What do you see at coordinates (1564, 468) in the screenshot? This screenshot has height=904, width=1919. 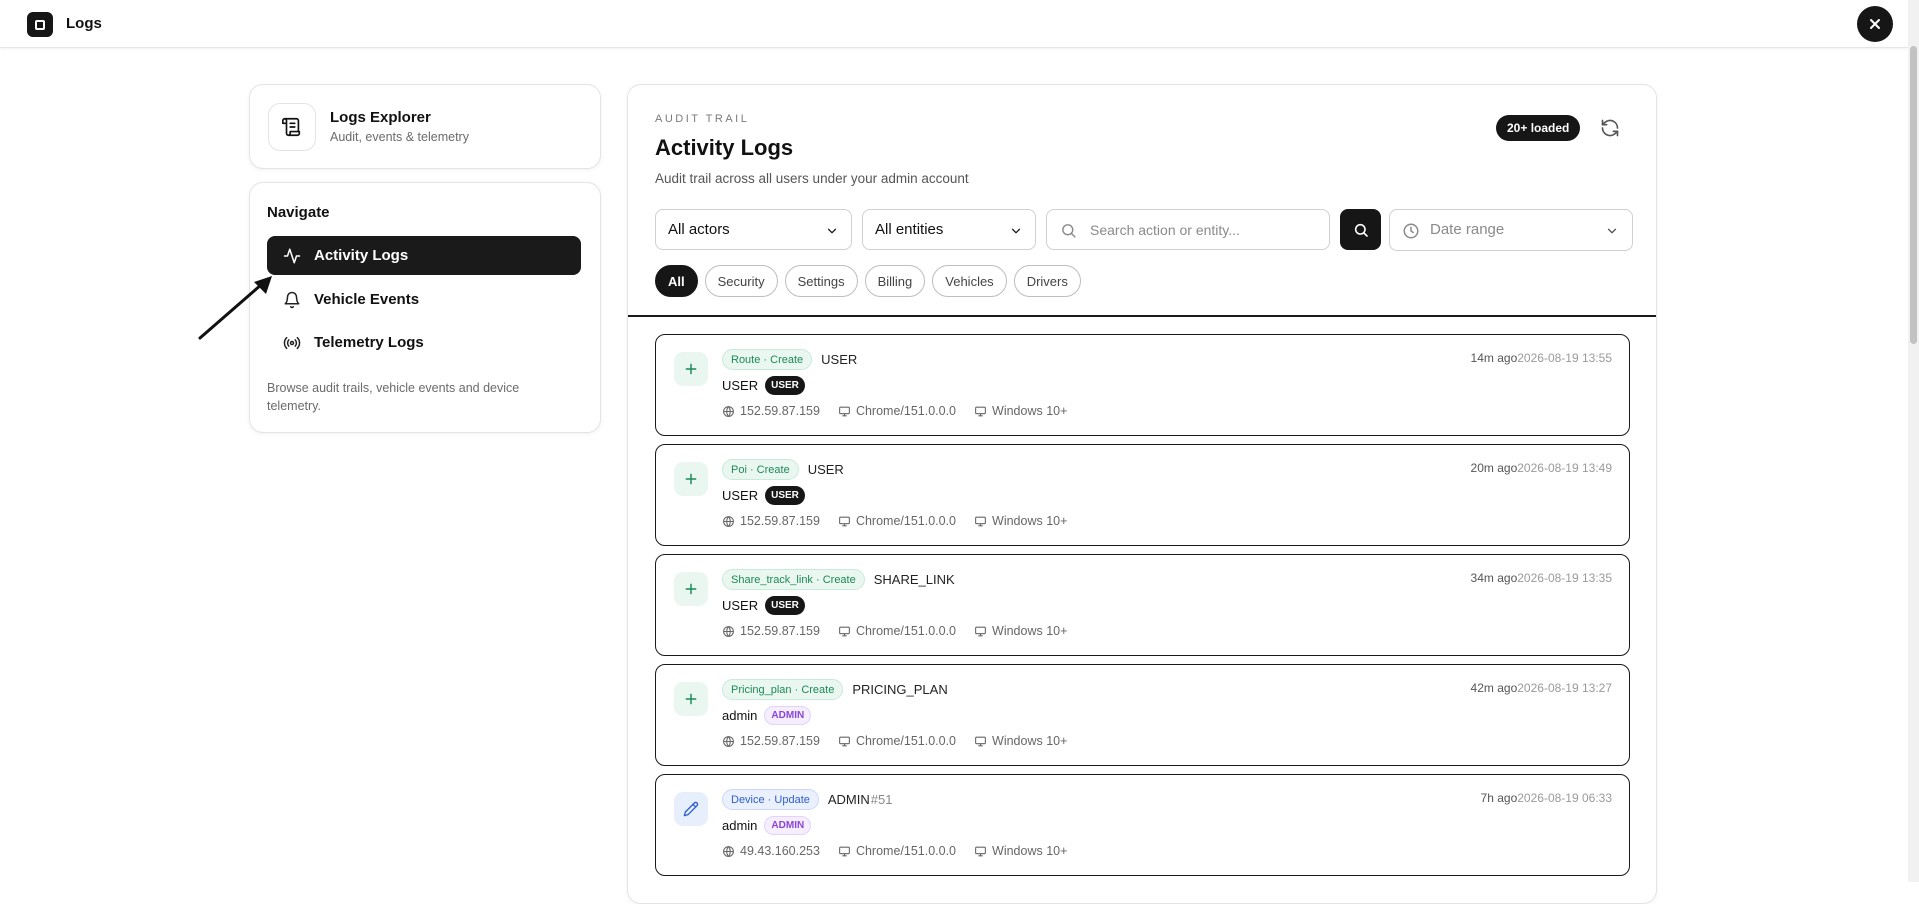 I see `absolute-time: 2026-08-19 13:49` at bounding box center [1564, 468].